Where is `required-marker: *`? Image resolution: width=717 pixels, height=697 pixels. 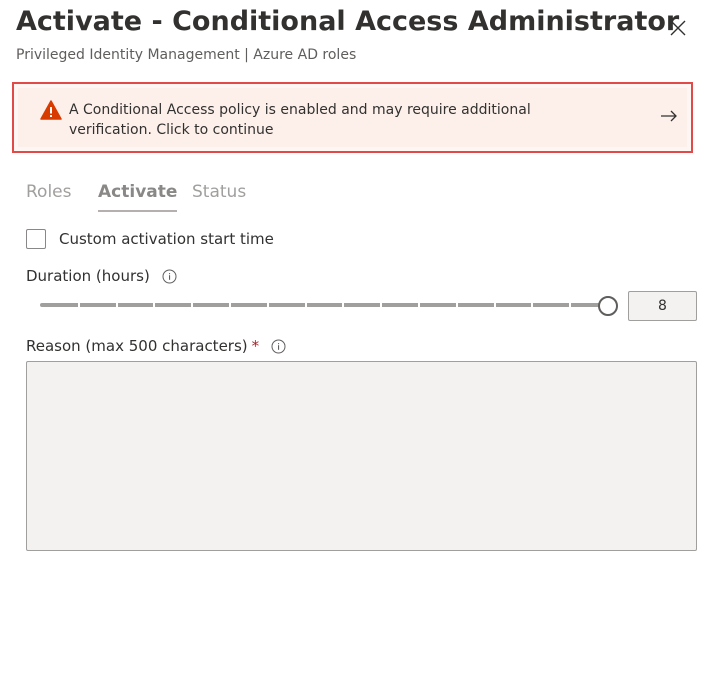
required-marker: * is located at coordinates (255, 346).